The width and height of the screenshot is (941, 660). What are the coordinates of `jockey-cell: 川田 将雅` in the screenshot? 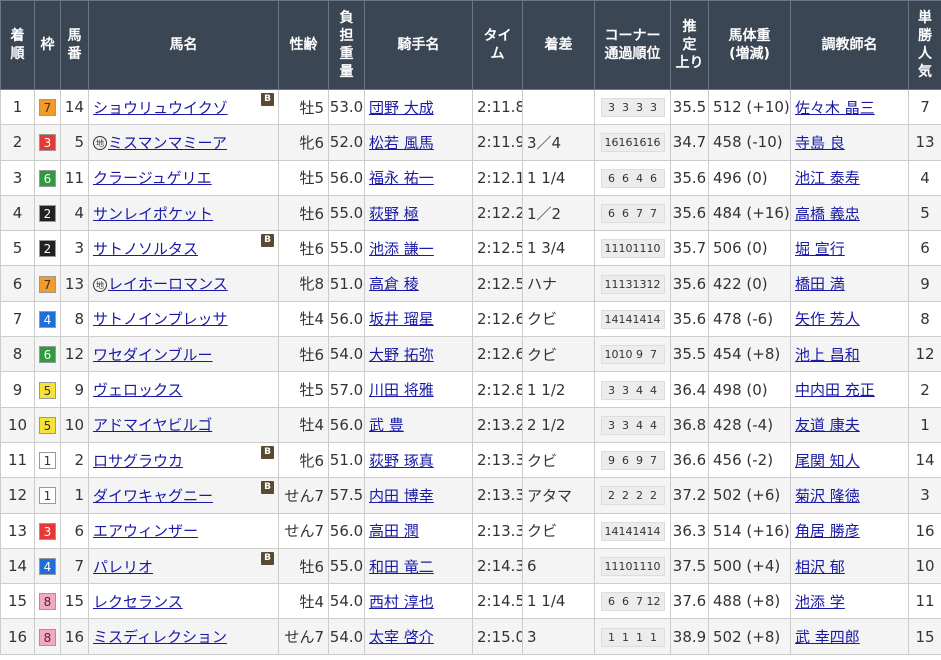 It's located at (418, 389).